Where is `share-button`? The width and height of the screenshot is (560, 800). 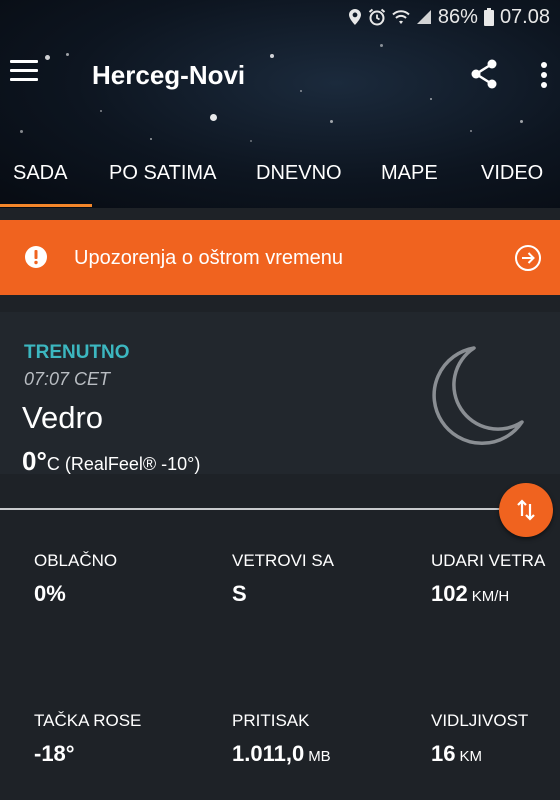 share-button is located at coordinates (484, 74).